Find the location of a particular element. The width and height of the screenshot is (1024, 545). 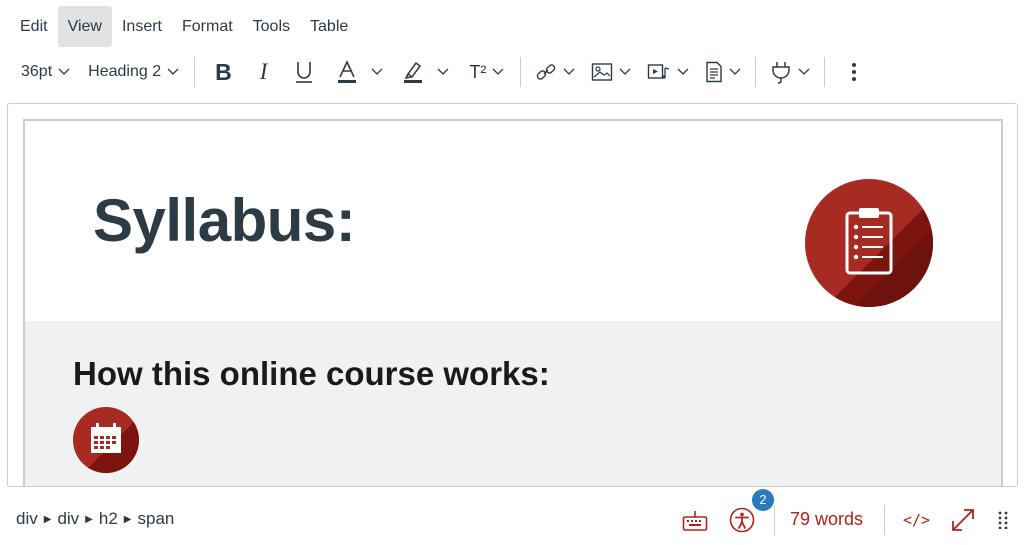

bold-button: B is located at coordinates (223, 72).